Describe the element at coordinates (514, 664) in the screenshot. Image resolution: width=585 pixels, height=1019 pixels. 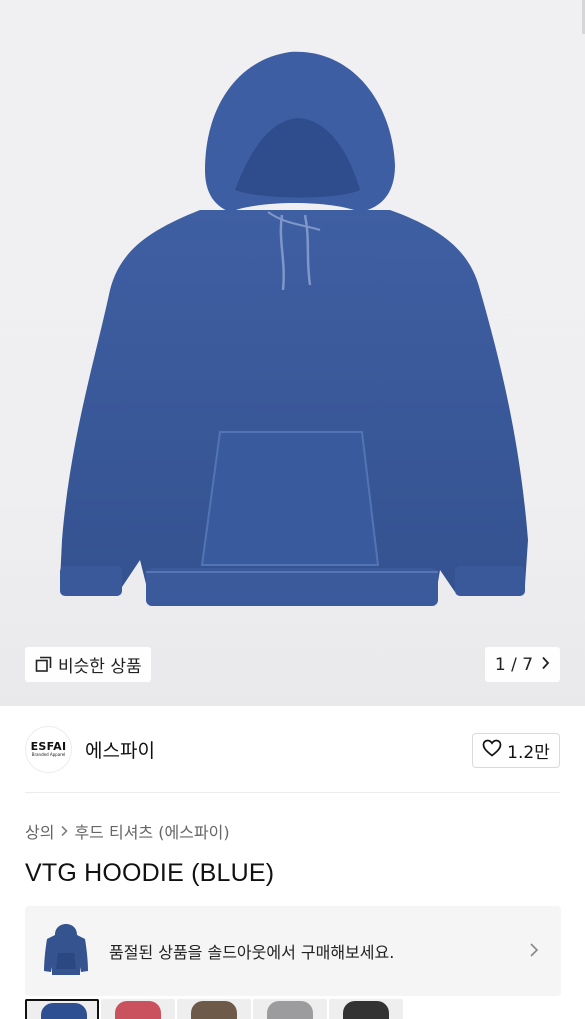
I see `pager-text: 1 / 7` at that location.